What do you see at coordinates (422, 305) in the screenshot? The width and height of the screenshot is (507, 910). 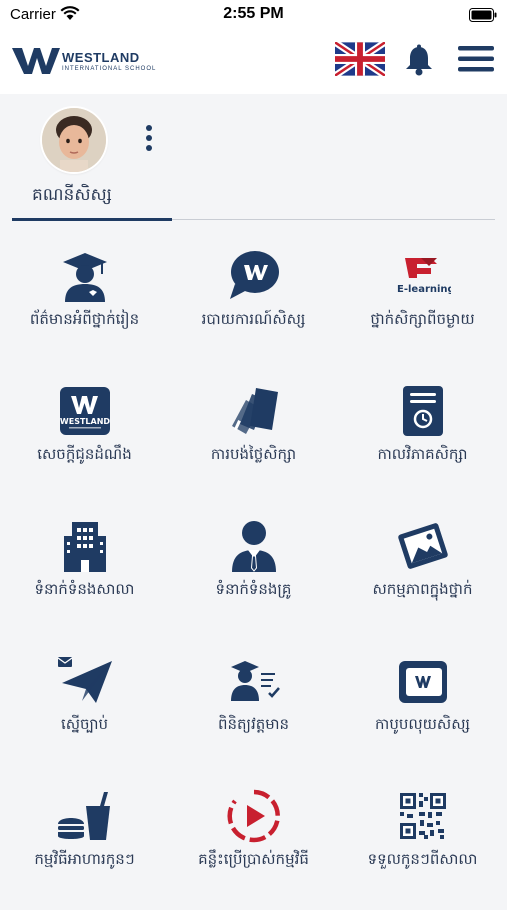 I see `menu-item-e-learning: E-learning ថ្នាក់សិក្សាពីចម្ងាយ` at bounding box center [422, 305].